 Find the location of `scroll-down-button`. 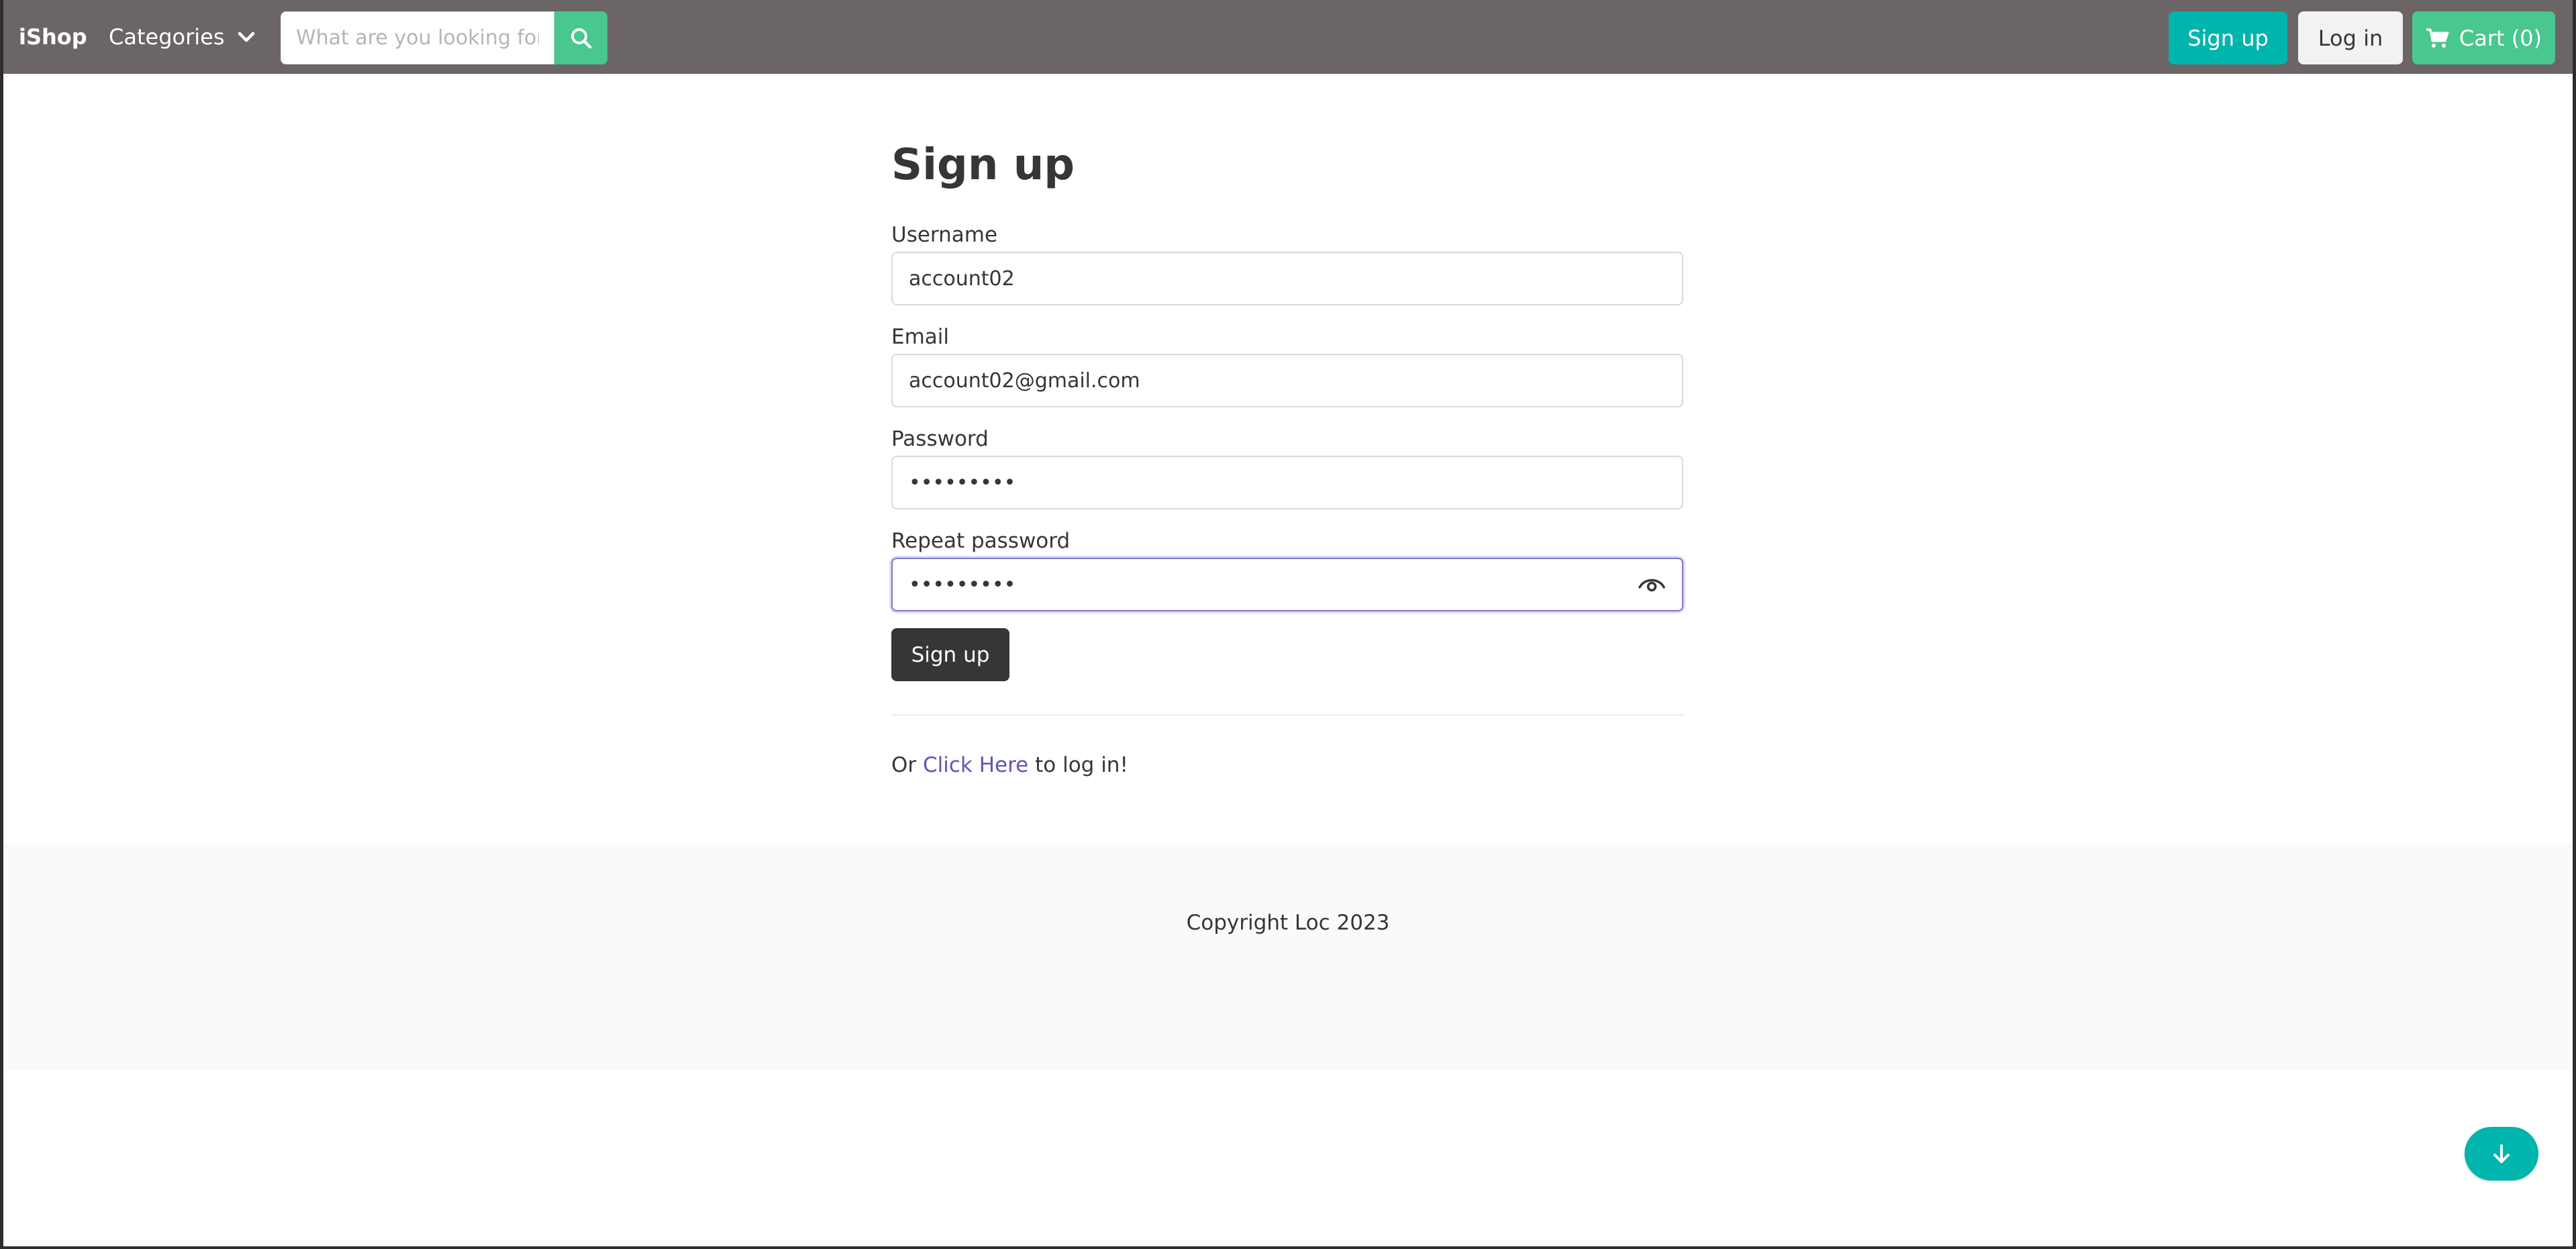

scroll-down-button is located at coordinates (2501, 1154).